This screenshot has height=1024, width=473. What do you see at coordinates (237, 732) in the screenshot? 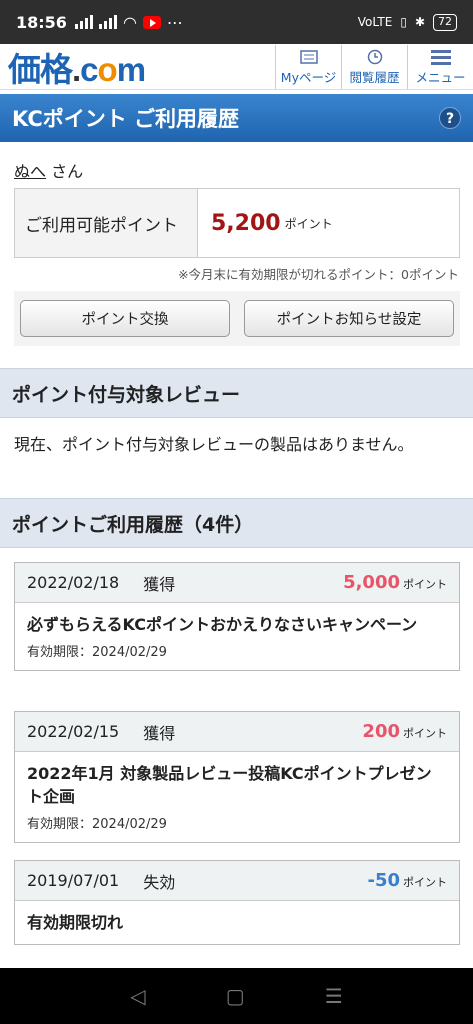
I see `history-entry-header: 2022/02/15 獲得 200 ポイント` at bounding box center [237, 732].